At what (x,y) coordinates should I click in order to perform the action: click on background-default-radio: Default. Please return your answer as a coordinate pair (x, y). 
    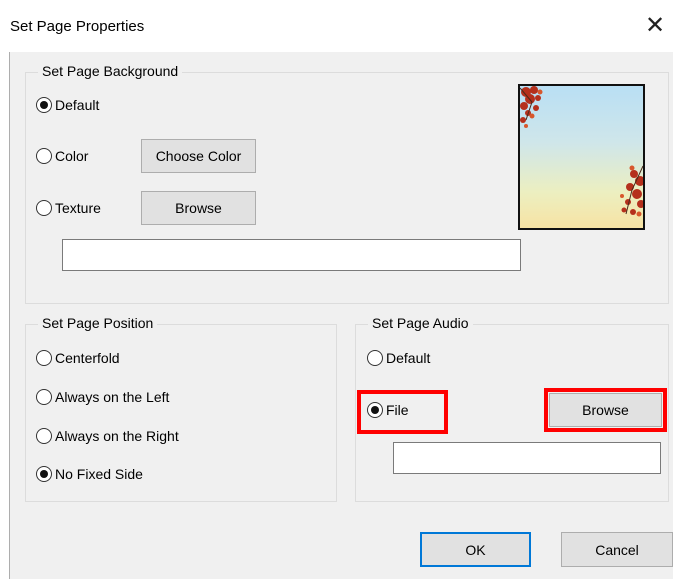
    Looking at the image, I should click on (67, 105).